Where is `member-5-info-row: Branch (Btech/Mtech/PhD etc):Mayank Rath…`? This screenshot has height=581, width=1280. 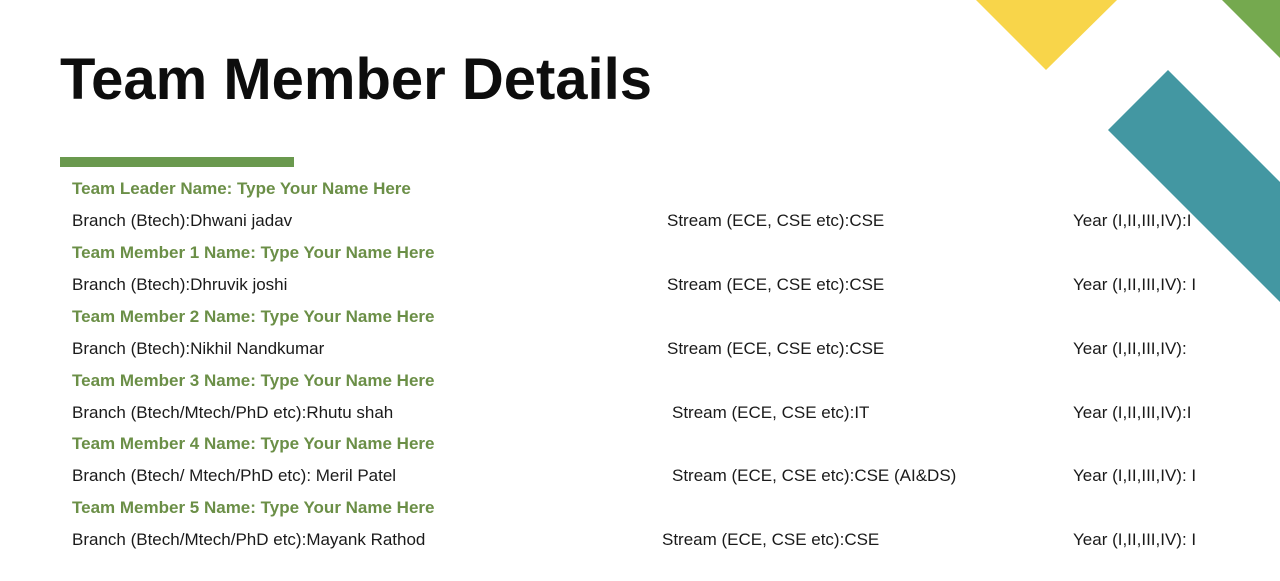
member-5-info-row: Branch (Btech/Mtech/PhD etc):Mayank Rath… is located at coordinates (640, 540).